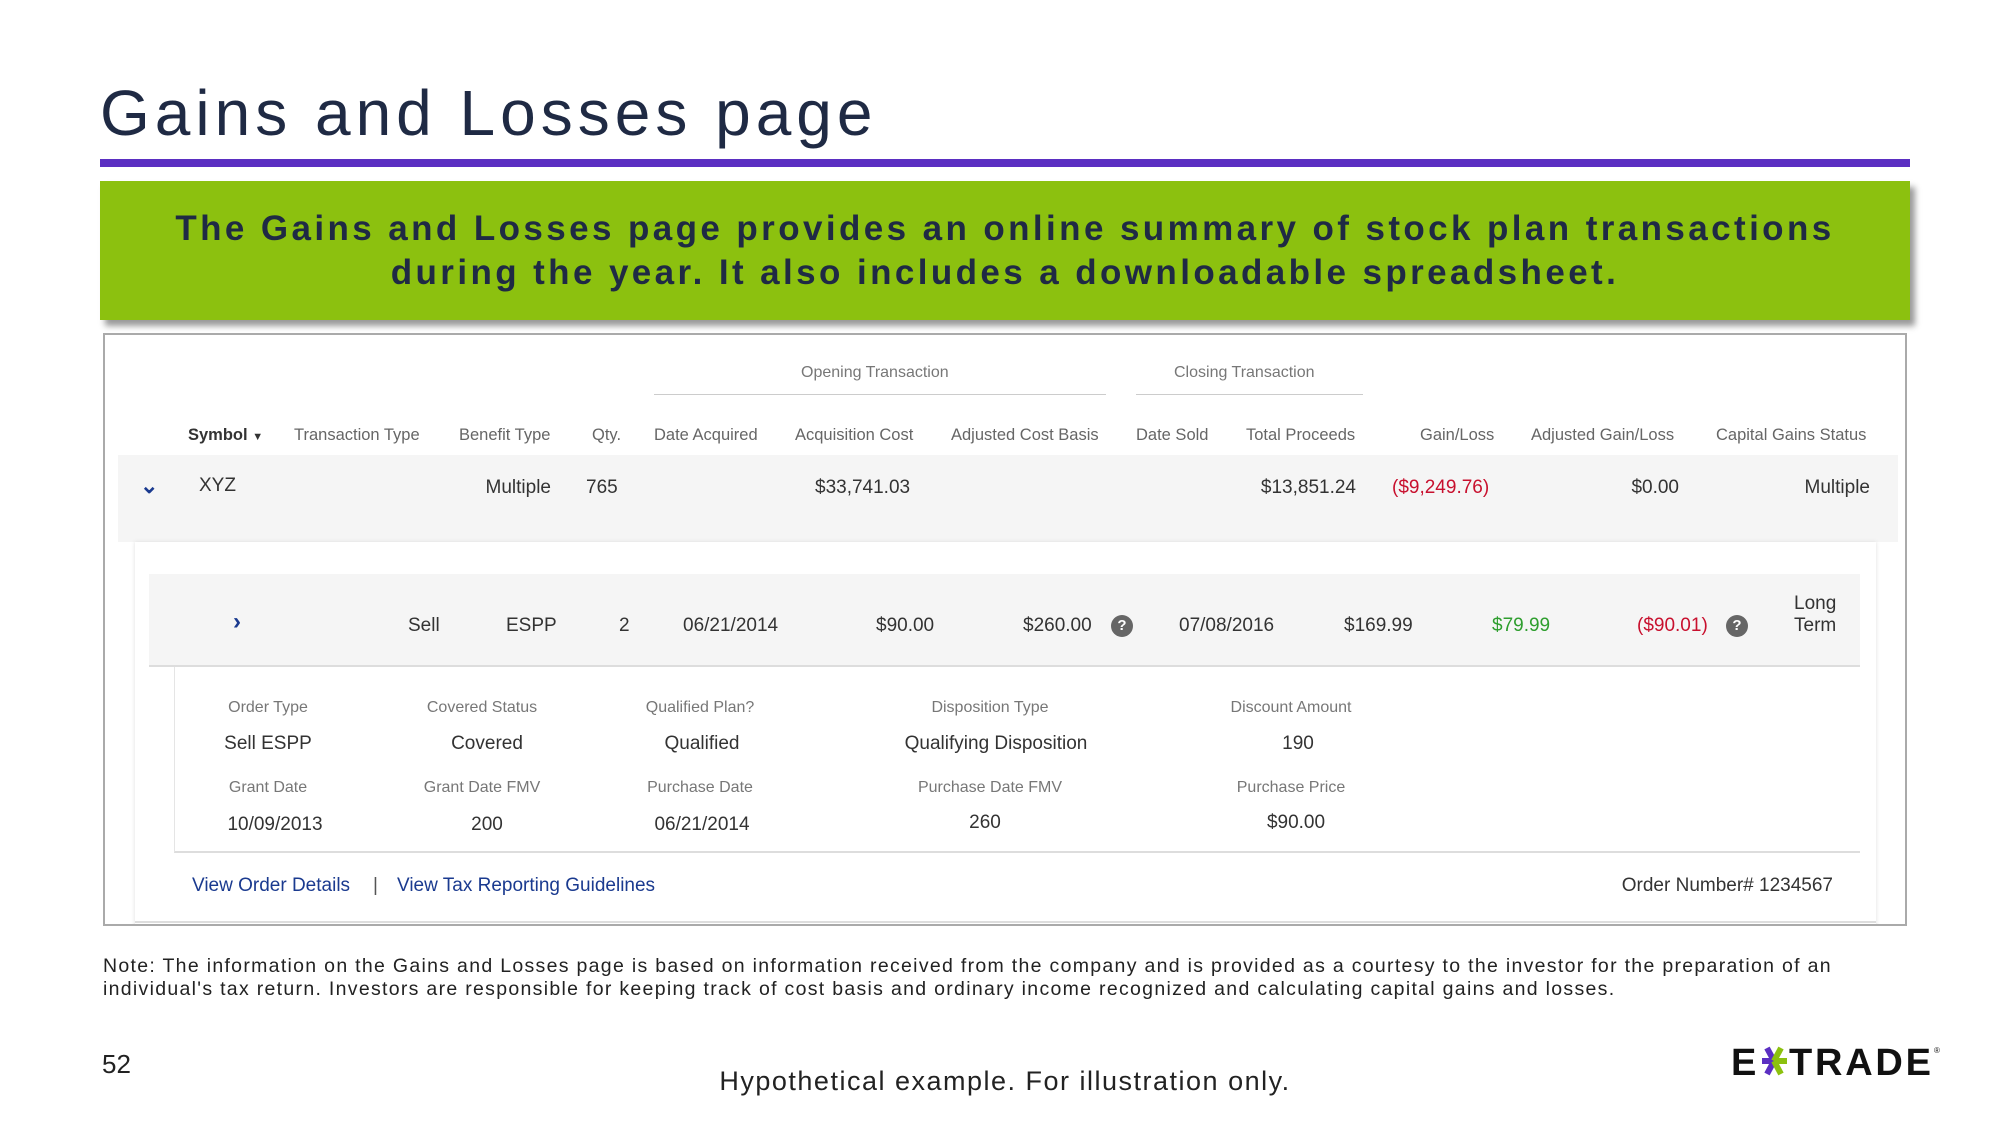 Image resolution: width=2000 pixels, height=1124 pixels. I want to click on header-date-acquired: Date Acquired, so click(706, 435).